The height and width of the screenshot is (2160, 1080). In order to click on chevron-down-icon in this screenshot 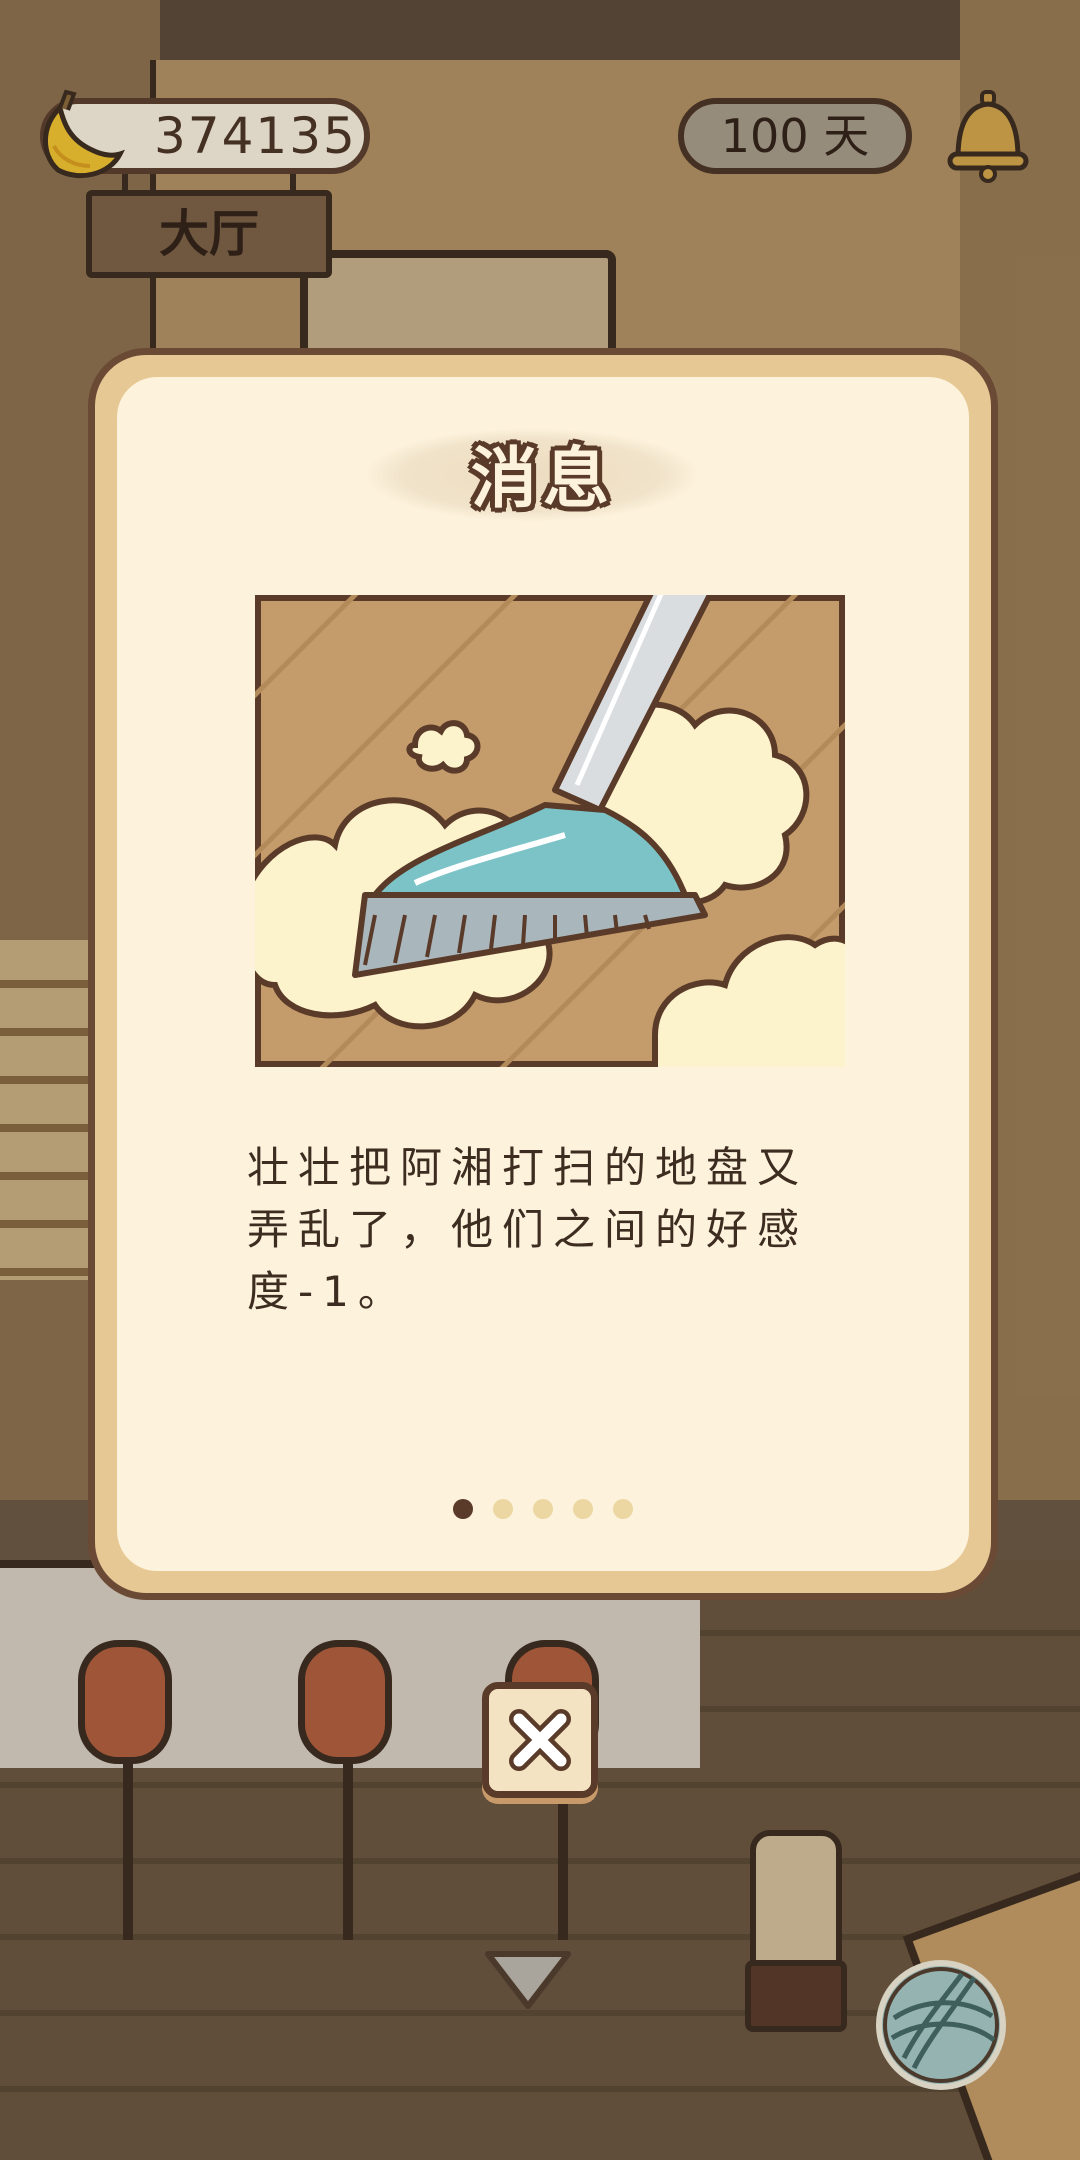, I will do `click(528, 1981)`.